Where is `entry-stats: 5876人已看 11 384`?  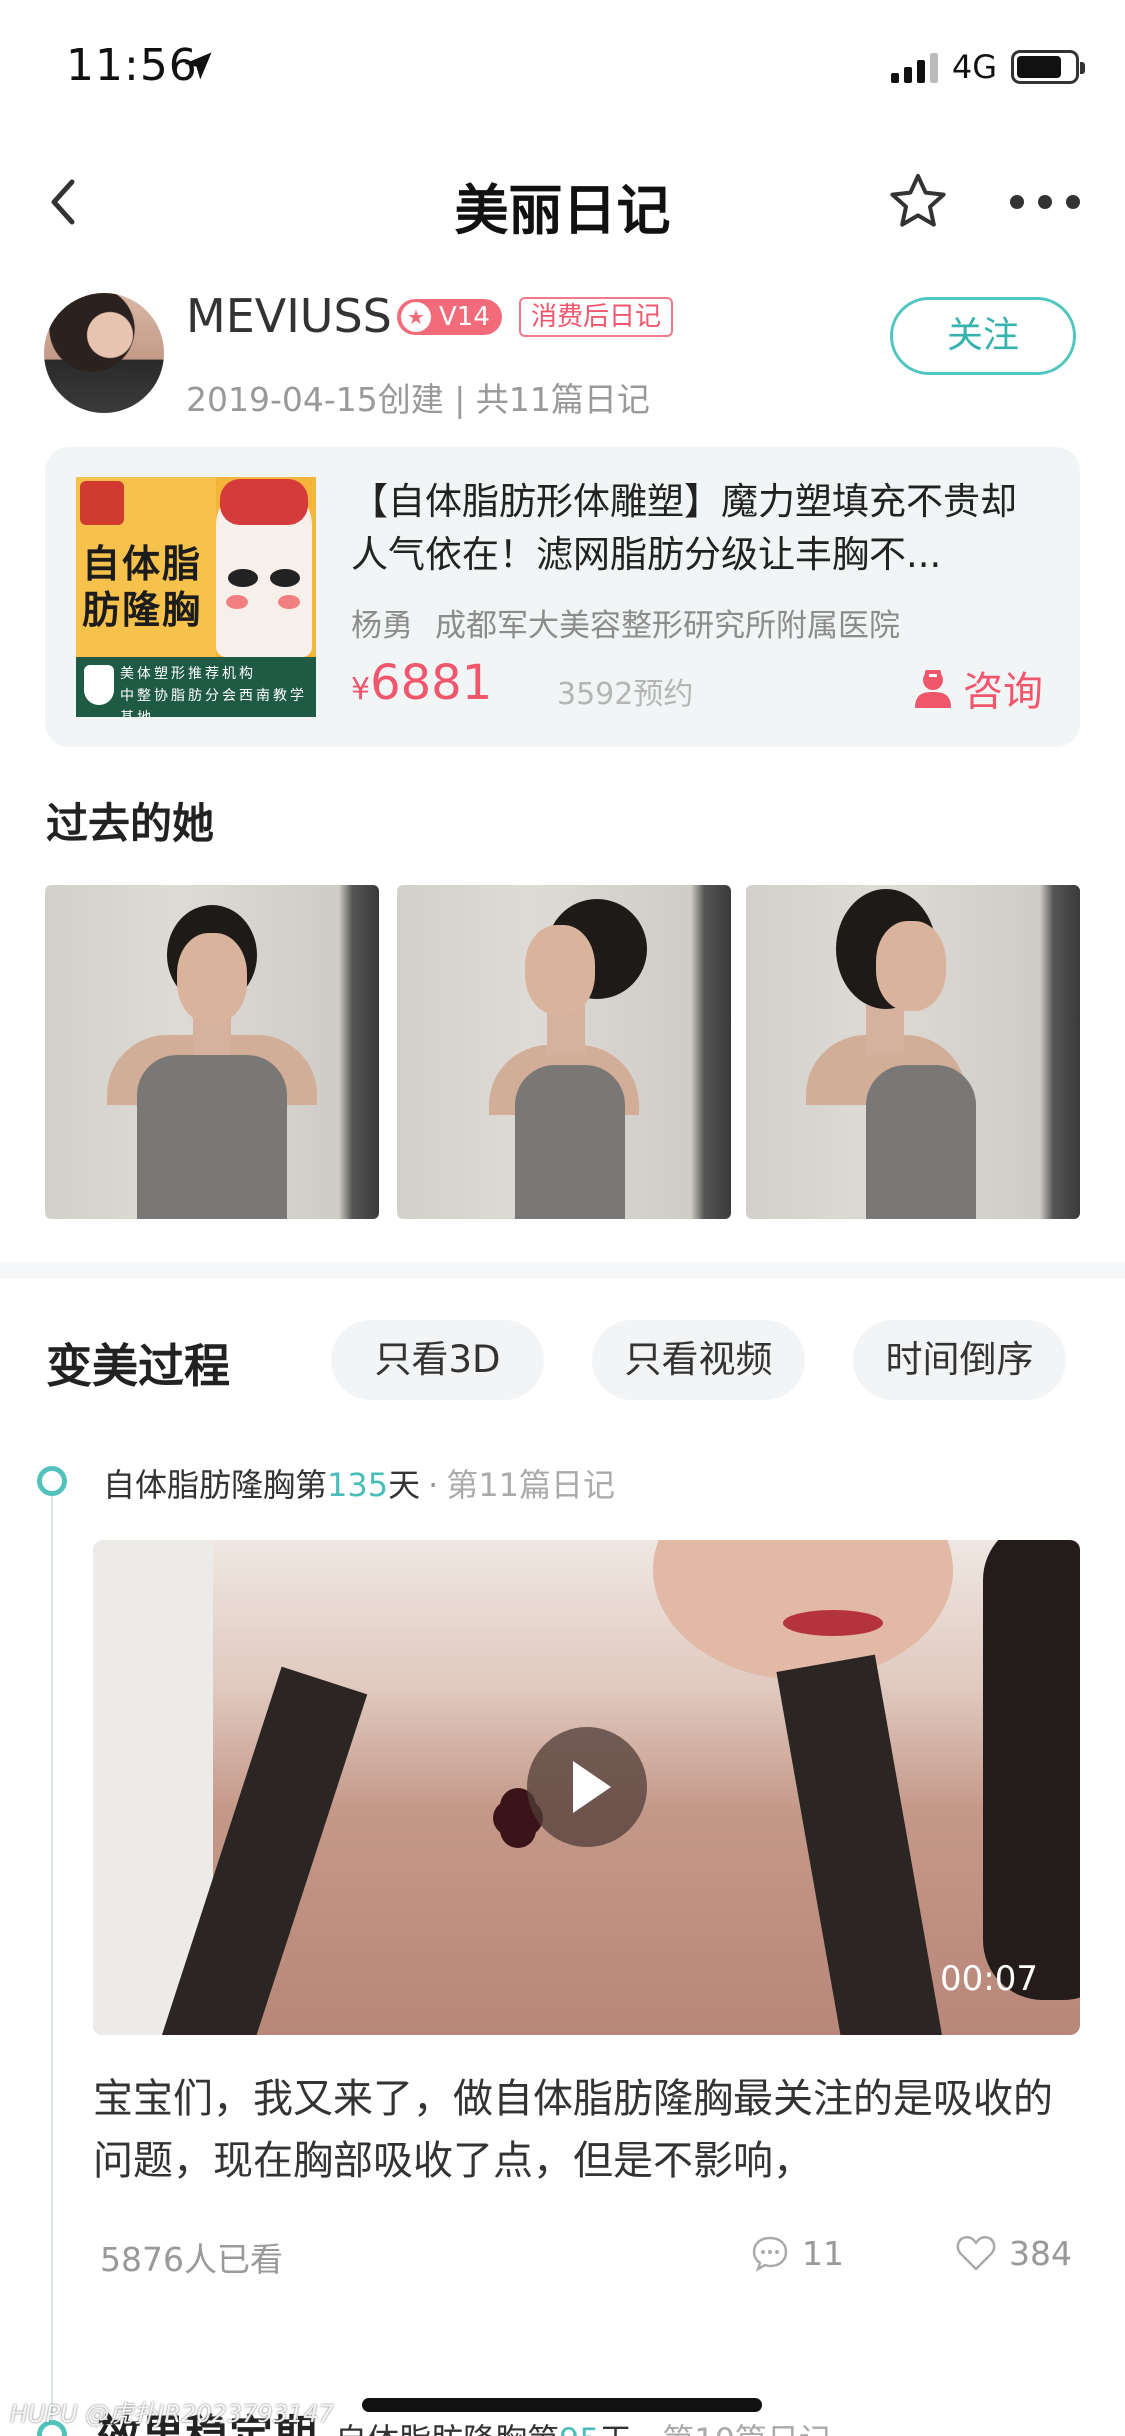
entry-stats: 5876人已看 11 384 is located at coordinates (592, 2258).